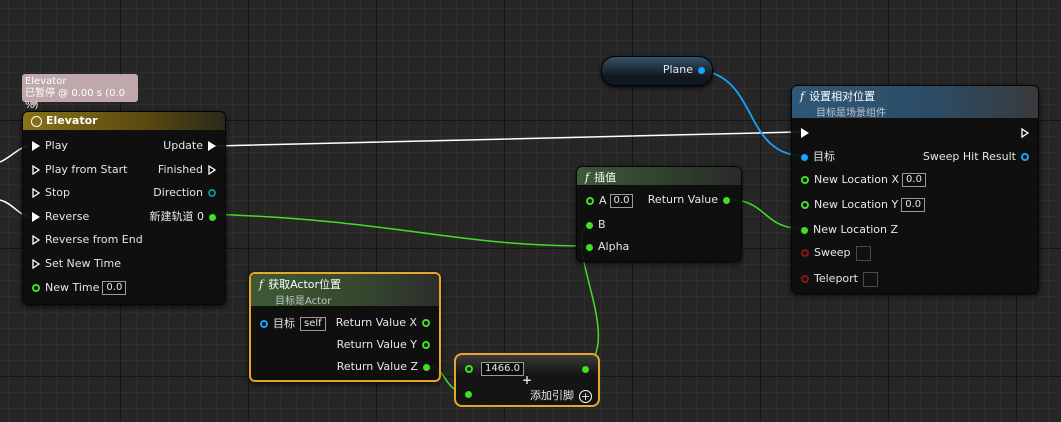 Image resolution: width=1061 pixels, height=422 pixels. Describe the element at coordinates (1025, 157) in the screenshot. I see `struct-pin-icon` at that location.